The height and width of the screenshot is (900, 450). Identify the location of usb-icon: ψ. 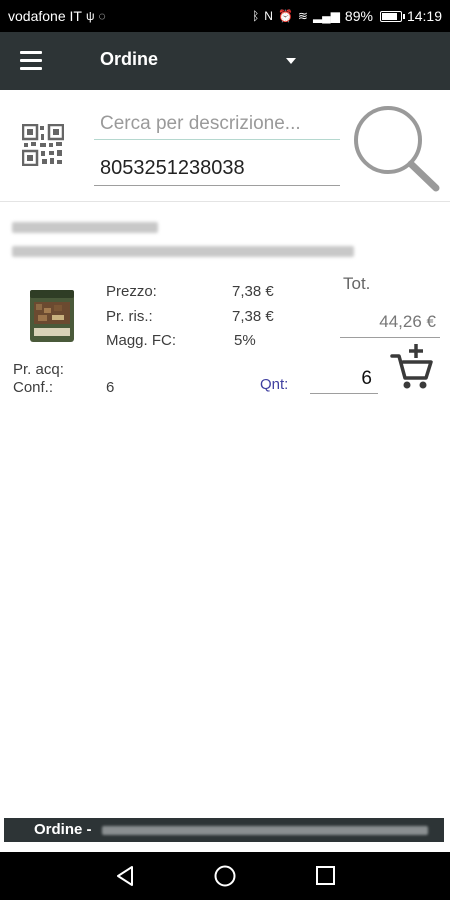
(90, 16).